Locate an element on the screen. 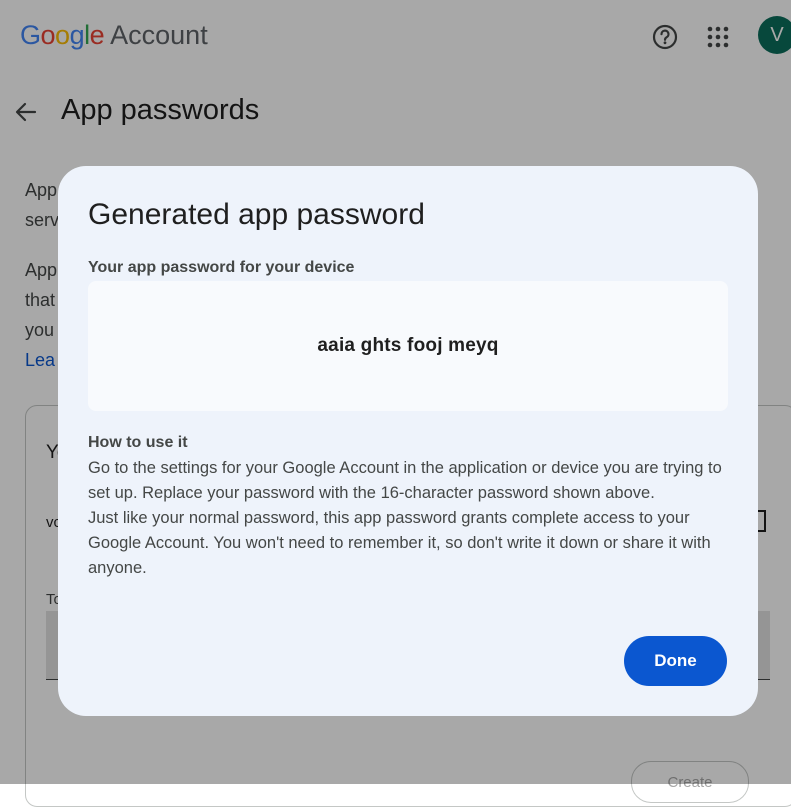  done-button: Done is located at coordinates (675, 661).